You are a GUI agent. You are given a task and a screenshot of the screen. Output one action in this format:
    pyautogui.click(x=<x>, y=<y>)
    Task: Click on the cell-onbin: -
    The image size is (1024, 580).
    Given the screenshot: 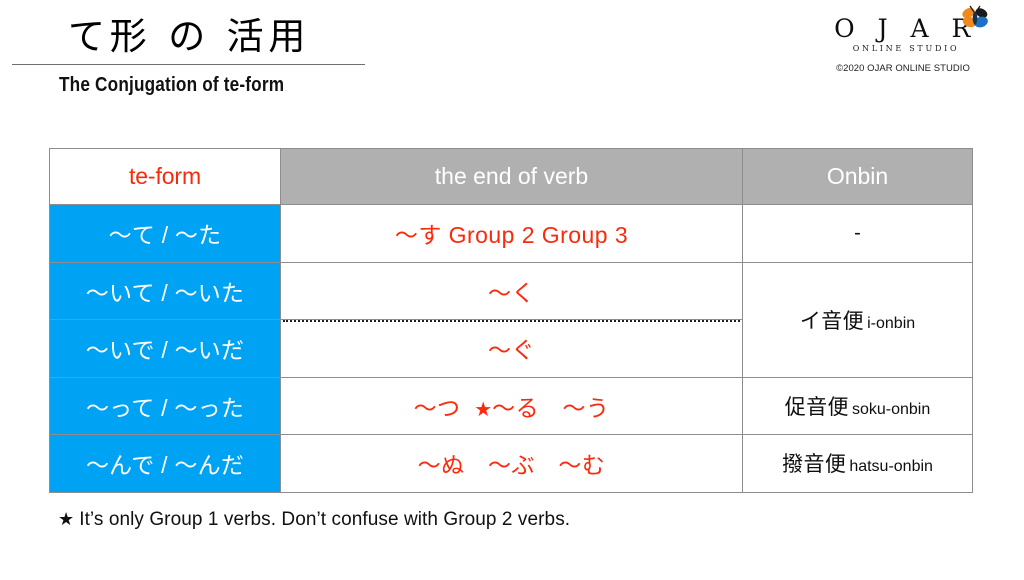 What is the action you would take?
    pyautogui.click(x=857, y=233)
    